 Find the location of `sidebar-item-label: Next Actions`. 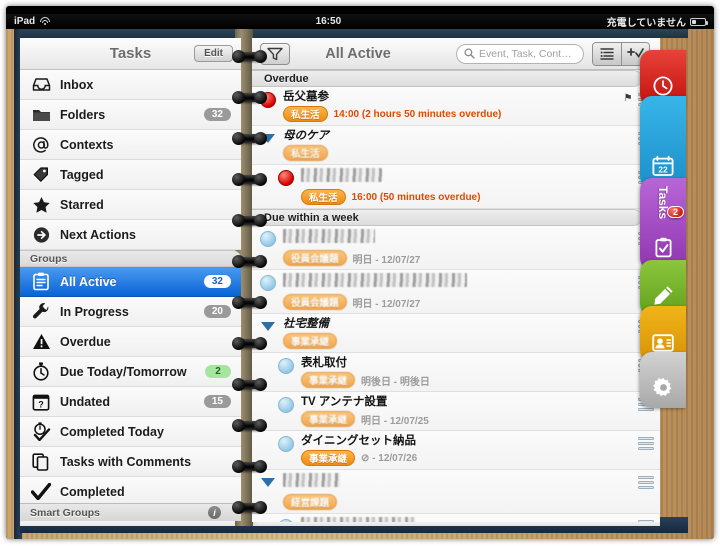

sidebar-item-label: Next Actions is located at coordinates (98, 234).